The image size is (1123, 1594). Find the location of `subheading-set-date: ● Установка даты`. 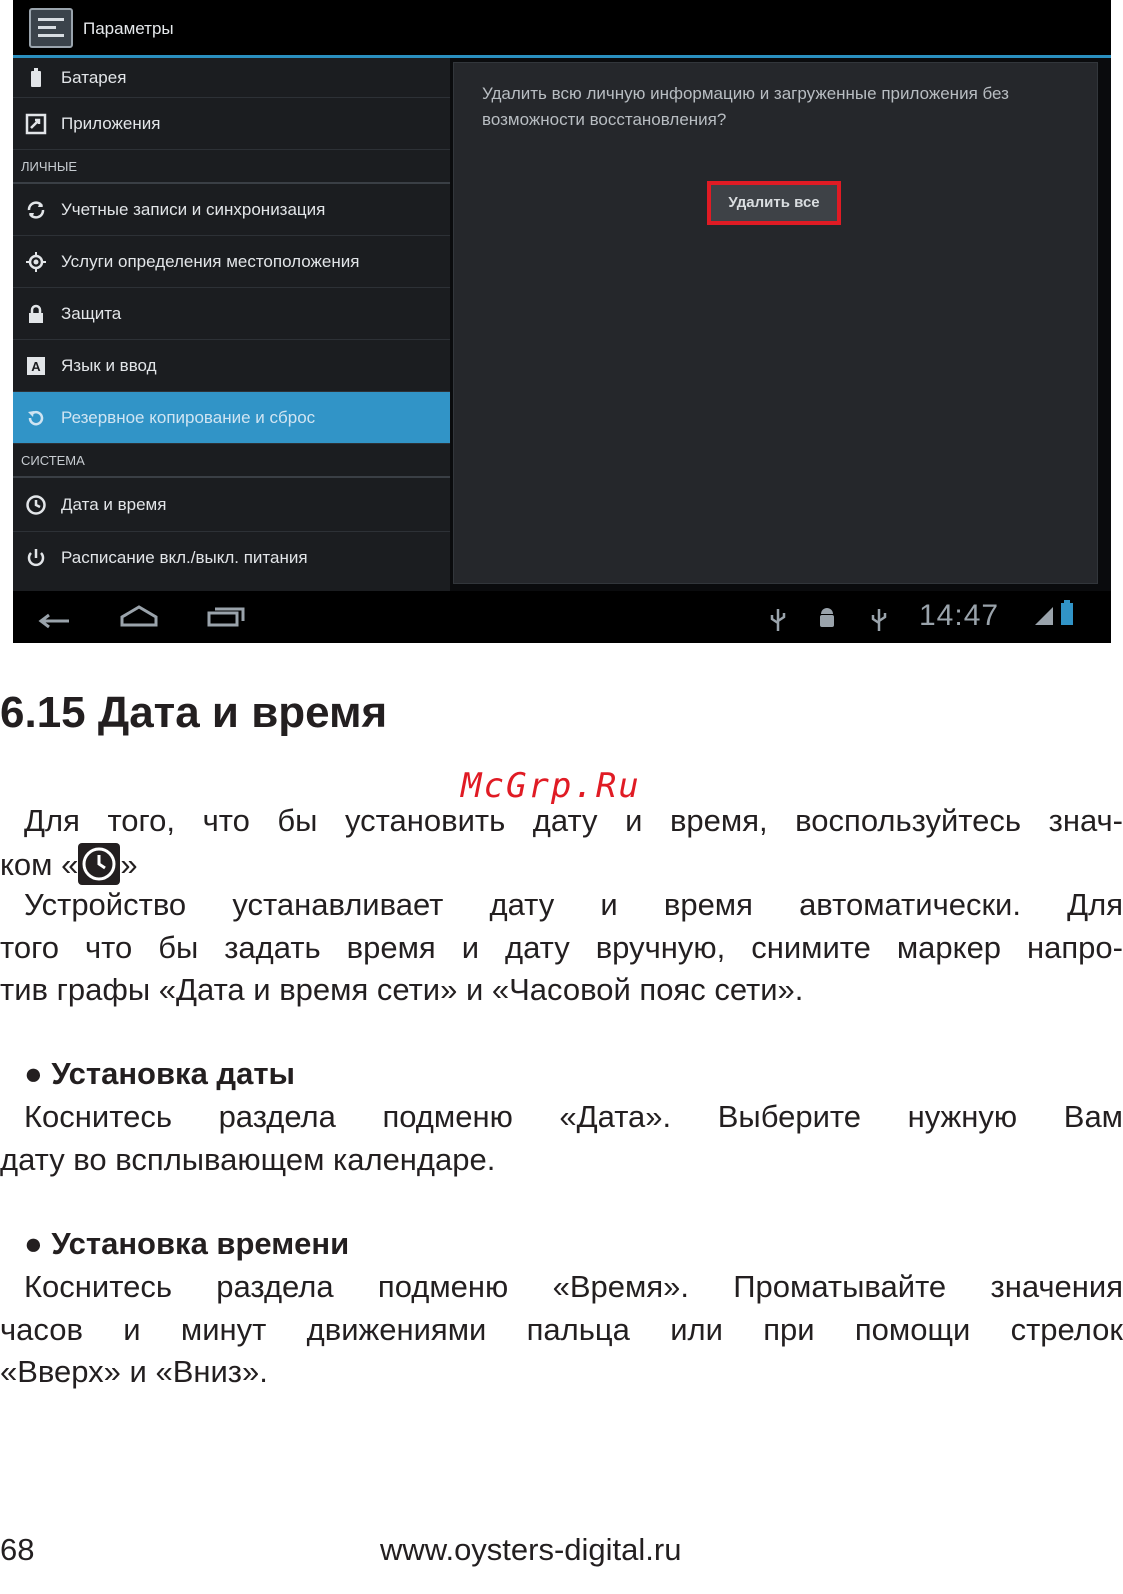

subheading-set-date: ● Установка даты is located at coordinates (159, 1073).